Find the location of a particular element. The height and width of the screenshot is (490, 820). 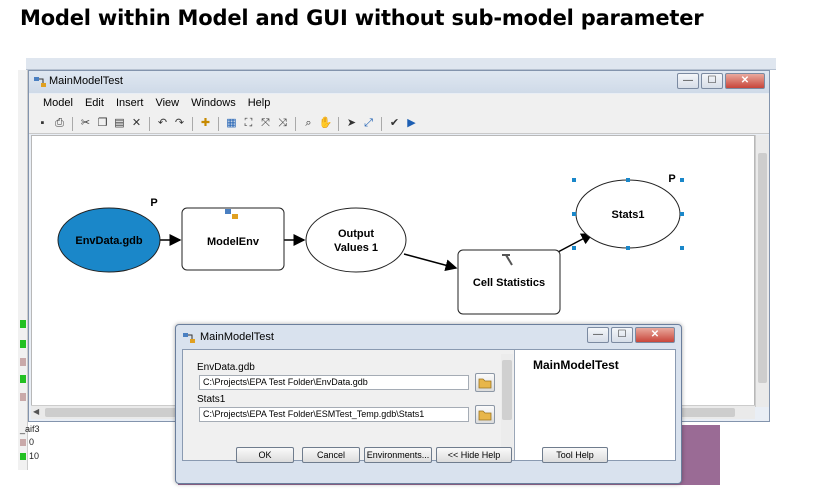

browse-envdata-button is located at coordinates (485, 382).